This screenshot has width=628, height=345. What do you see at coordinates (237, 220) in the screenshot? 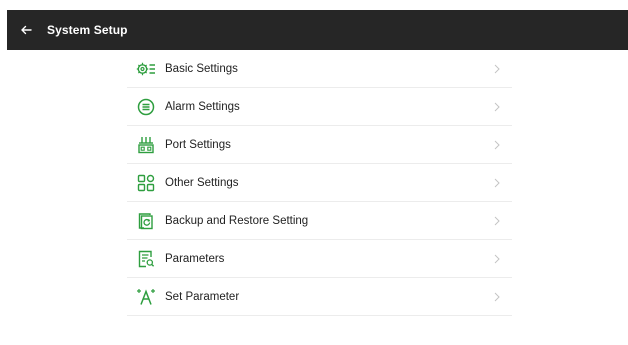
I see `menu-item-label: Backup and Restore Setting` at bounding box center [237, 220].